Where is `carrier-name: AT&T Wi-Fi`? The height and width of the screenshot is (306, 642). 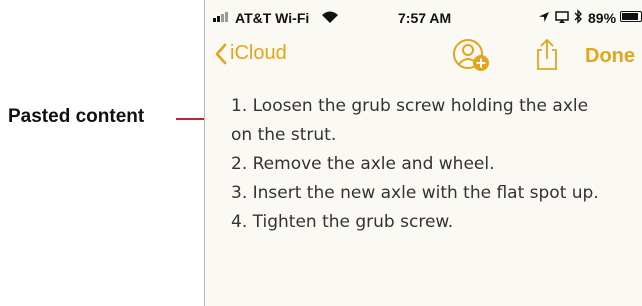 carrier-name: AT&T Wi-Fi is located at coordinates (272, 18).